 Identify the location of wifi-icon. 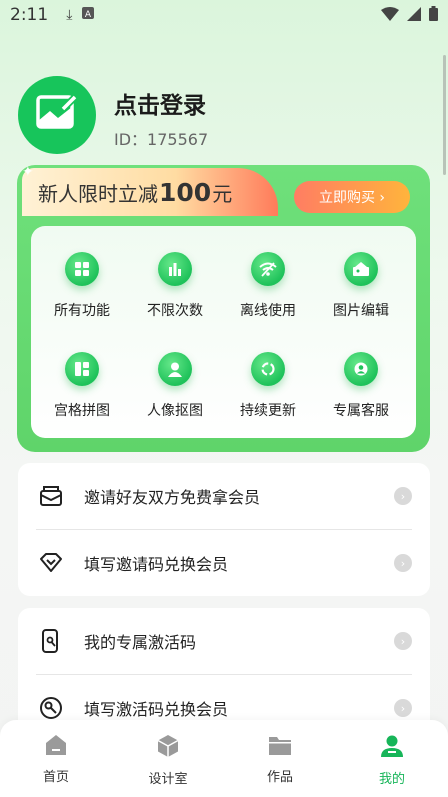
(390, 15).